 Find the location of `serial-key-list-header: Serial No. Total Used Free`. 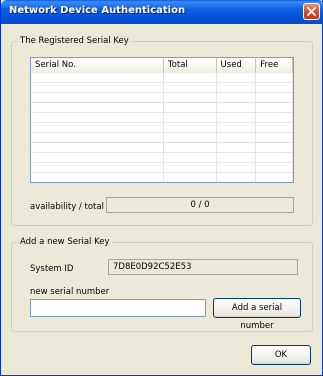

serial-key-list-header: Serial No. Total Used Free is located at coordinates (162, 65).